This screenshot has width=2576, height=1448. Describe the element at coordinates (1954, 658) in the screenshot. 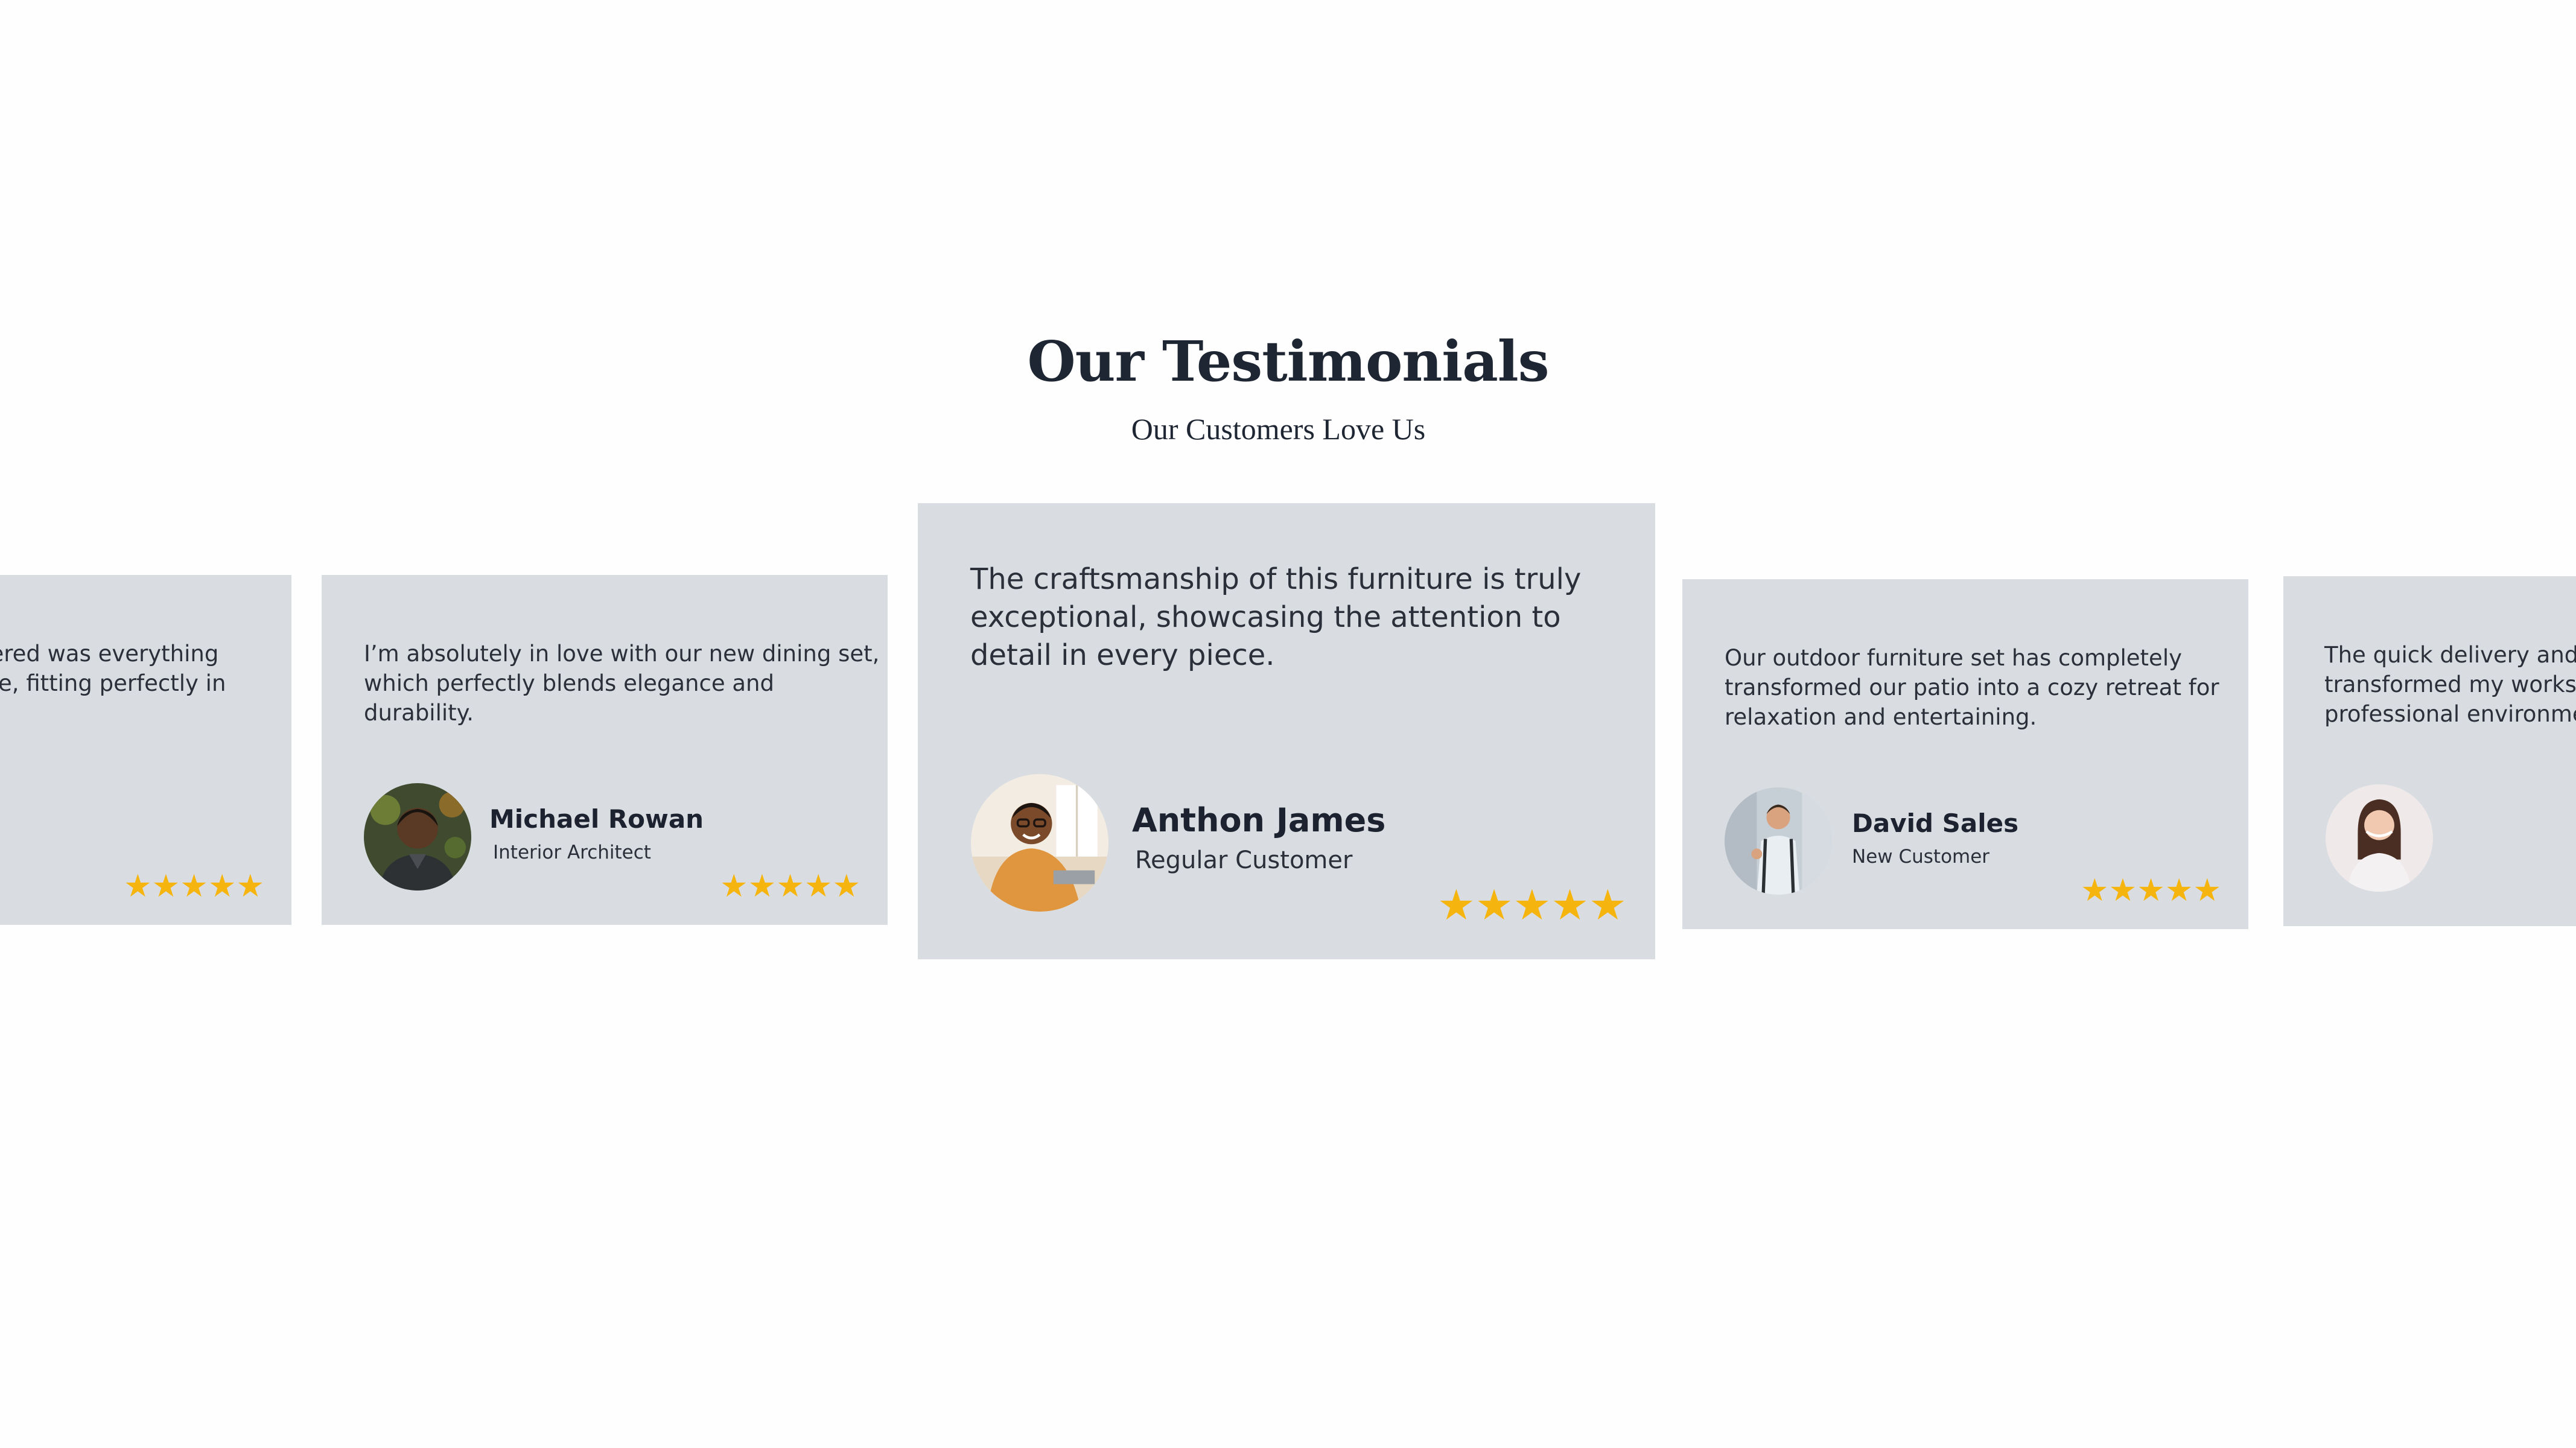

I see `quote-line: Our outdoor furniture set has completely` at that location.